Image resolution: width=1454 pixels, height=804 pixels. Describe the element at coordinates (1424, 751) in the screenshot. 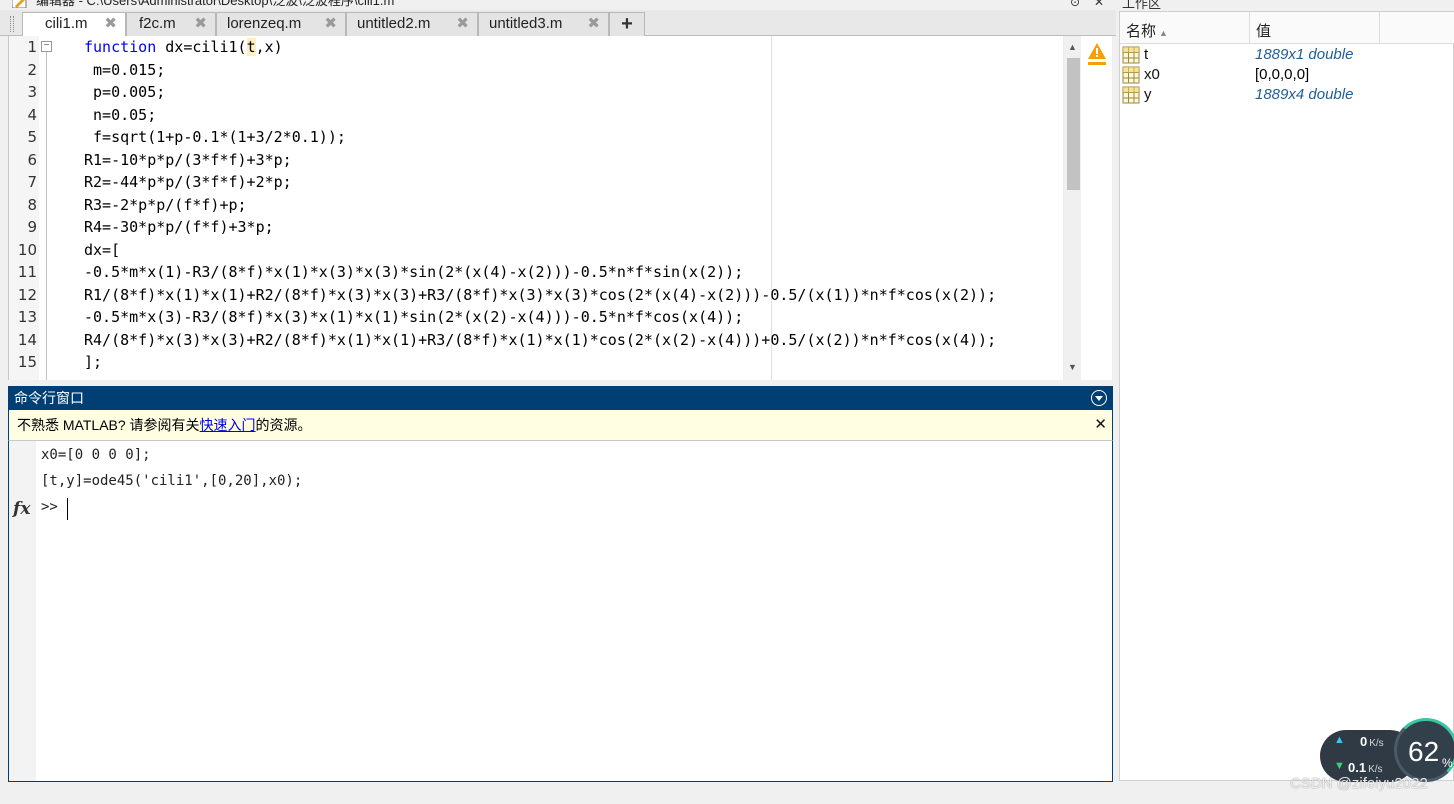

I see `usage-percent: 62` at that location.